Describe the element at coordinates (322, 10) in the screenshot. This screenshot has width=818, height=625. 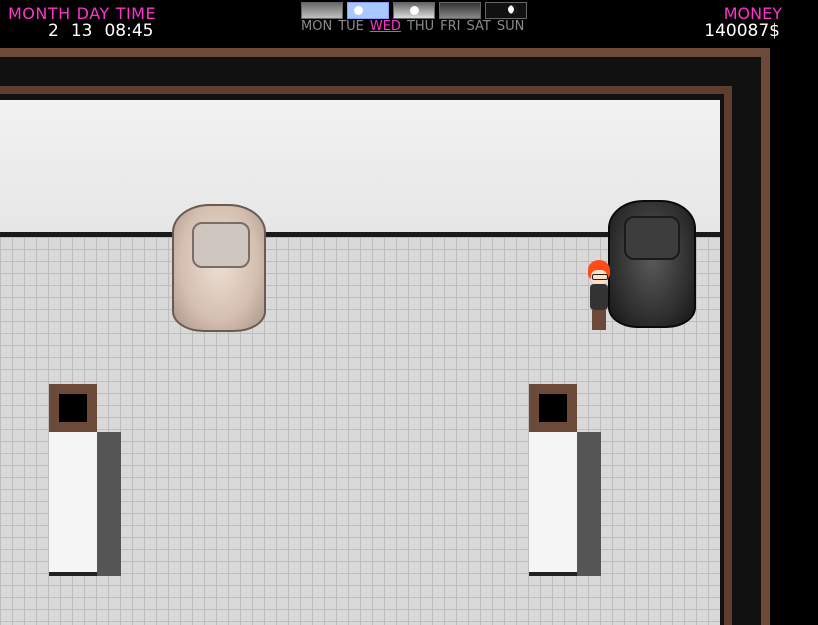
I see `dawn-icon` at that location.